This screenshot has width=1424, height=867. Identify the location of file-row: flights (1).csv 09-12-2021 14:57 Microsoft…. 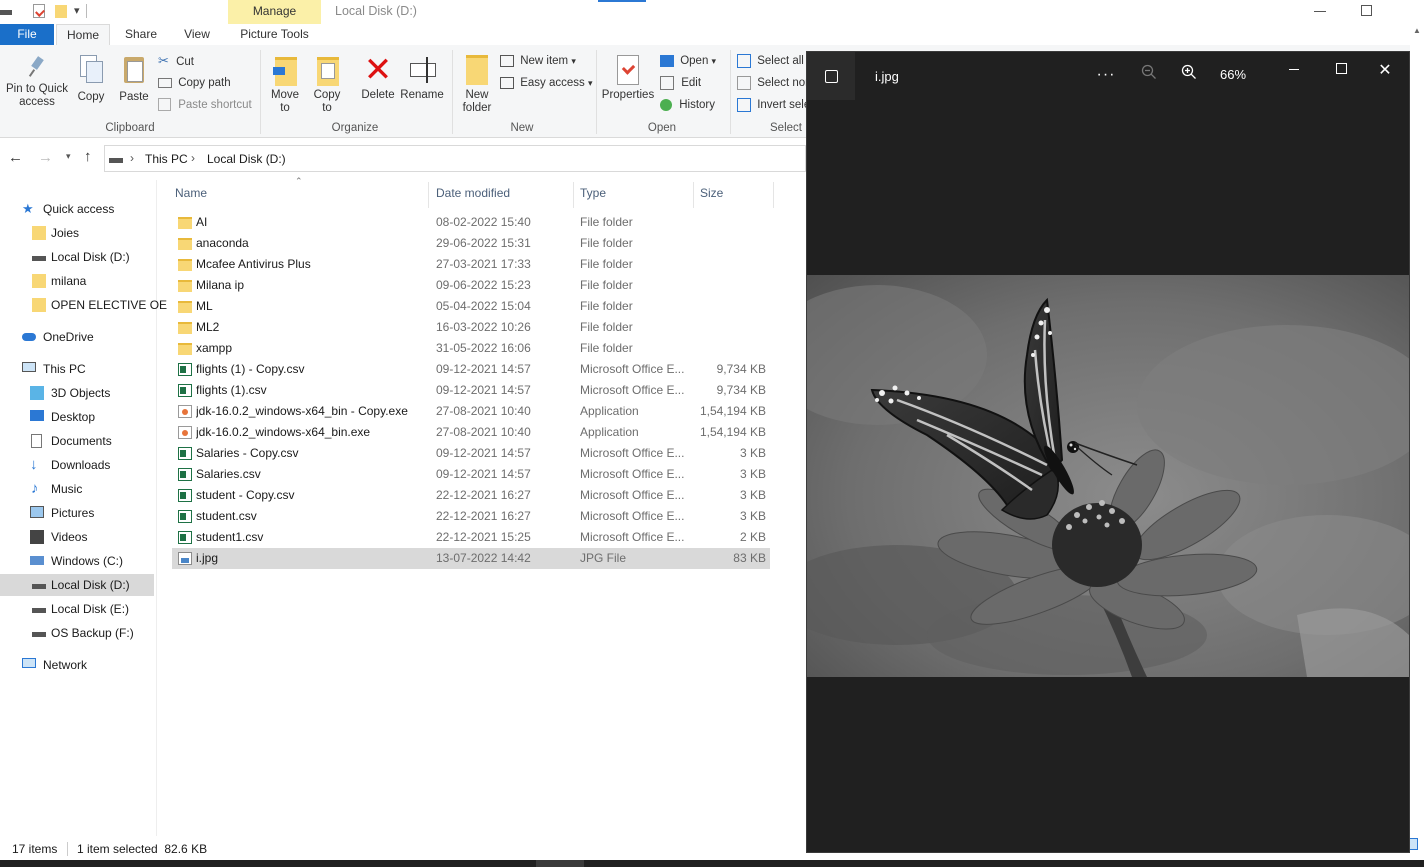
(471, 390).